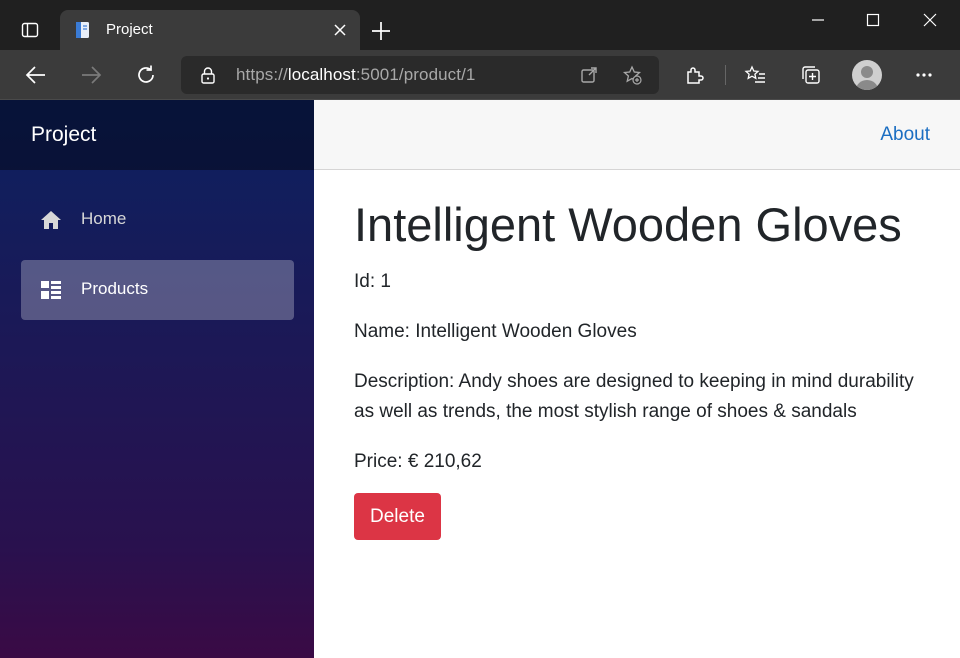 This screenshot has width=960, height=658. I want to click on lock-icon, so click(208, 75).